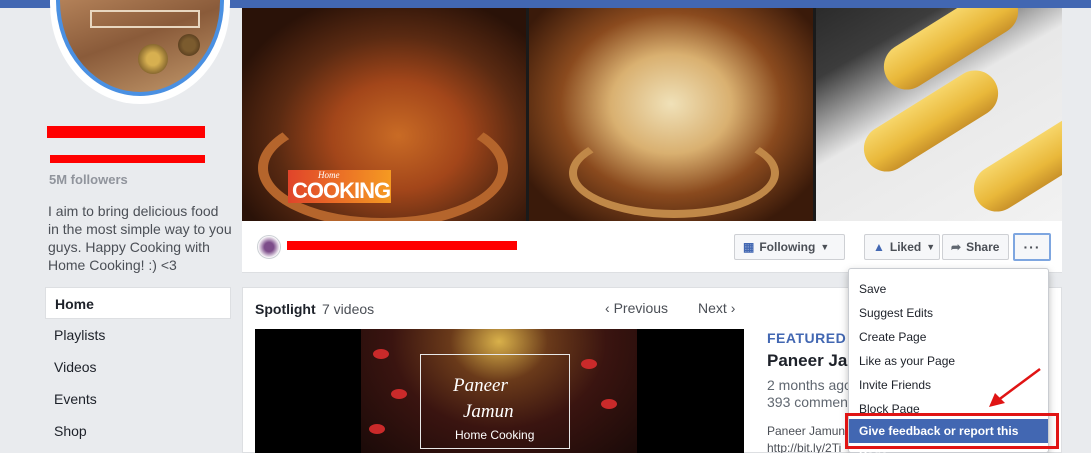  What do you see at coordinates (872, 289) in the screenshot?
I see `menu-item-save: Save` at bounding box center [872, 289].